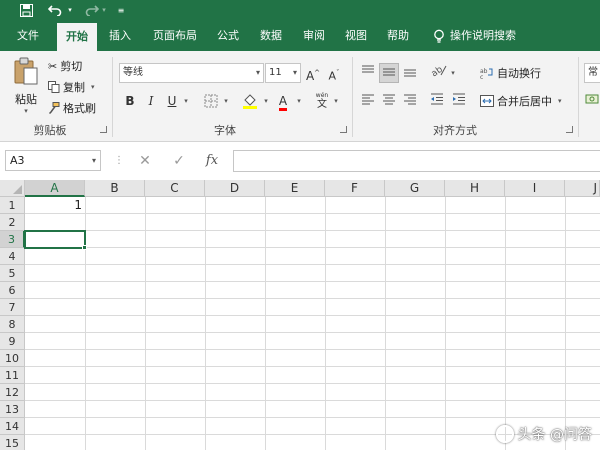 This screenshot has height=450, width=600. I want to click on undo-dropdown-icon: ▾, so click(70, 10).